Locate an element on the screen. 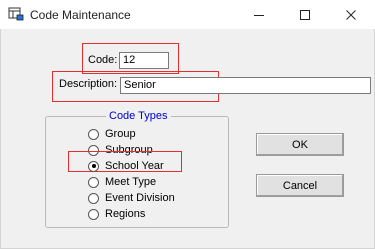 This screenshot has width=375, height=249. minimize-button is located at coordinates (259, 14).